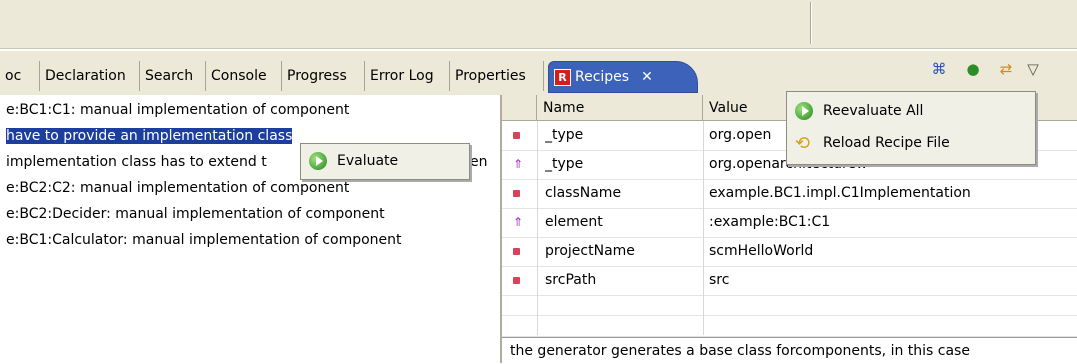  I want to click on header-label: Name, so click(564, 108).